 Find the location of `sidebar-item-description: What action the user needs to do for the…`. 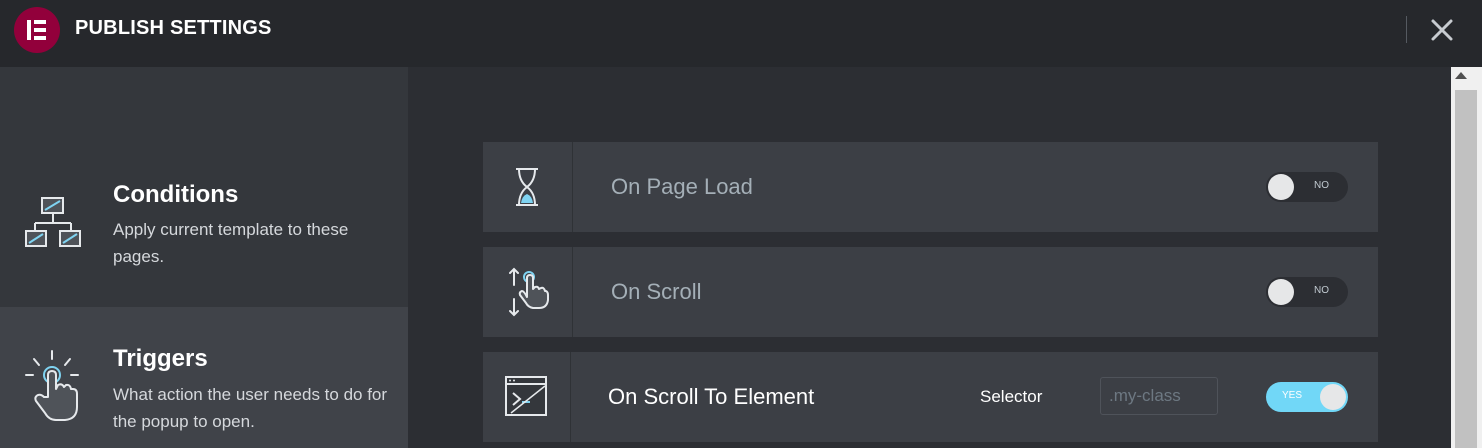

sidebar-item-description: What action the user needs to do for the… is located at coordinates (250, 408).